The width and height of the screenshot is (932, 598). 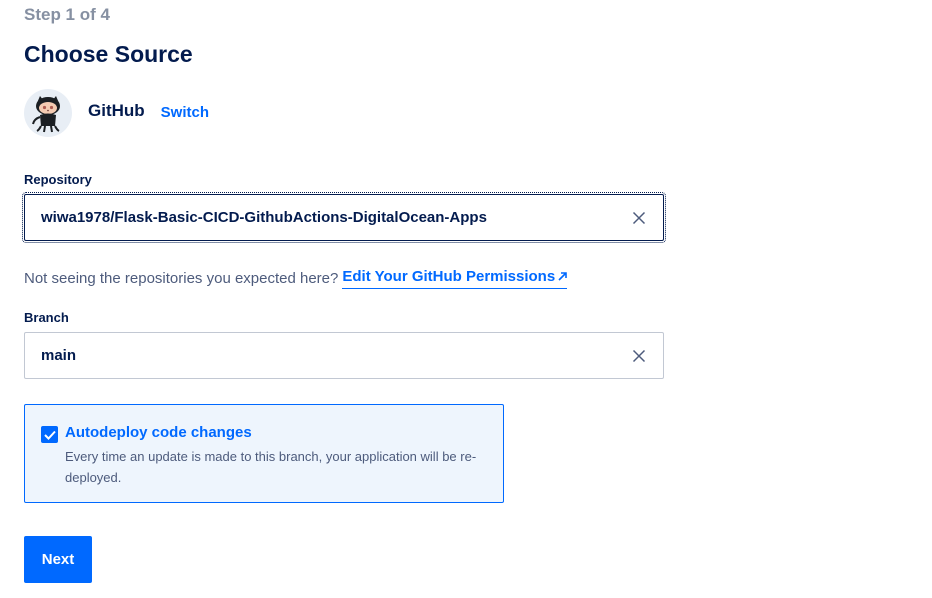 What do you see at coordinates (67, 14) in the screenshot?
I see `step-indicator: Step 1 of 4` at bounding box center [67, 14].